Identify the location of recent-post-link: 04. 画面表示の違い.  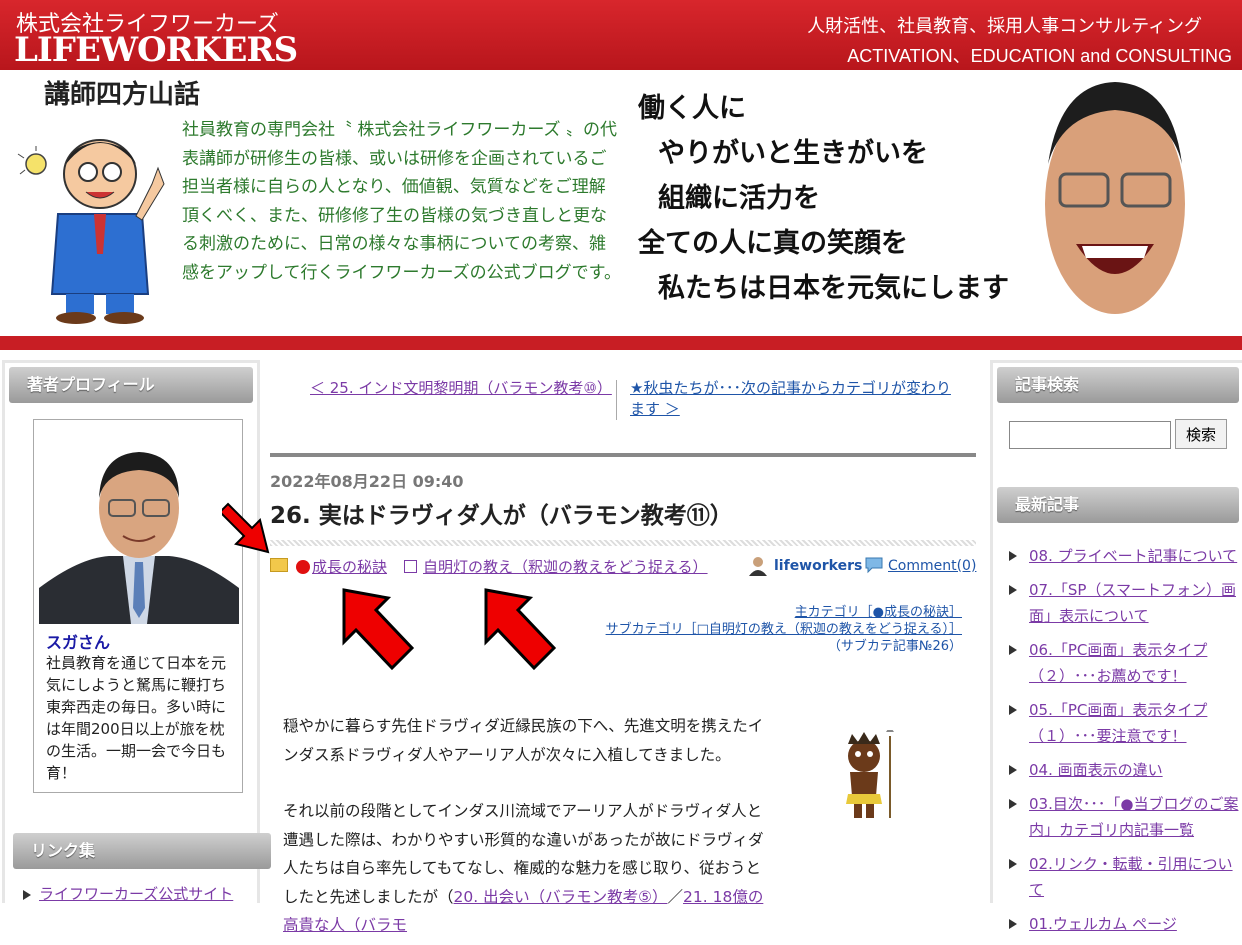
(1096, 770).